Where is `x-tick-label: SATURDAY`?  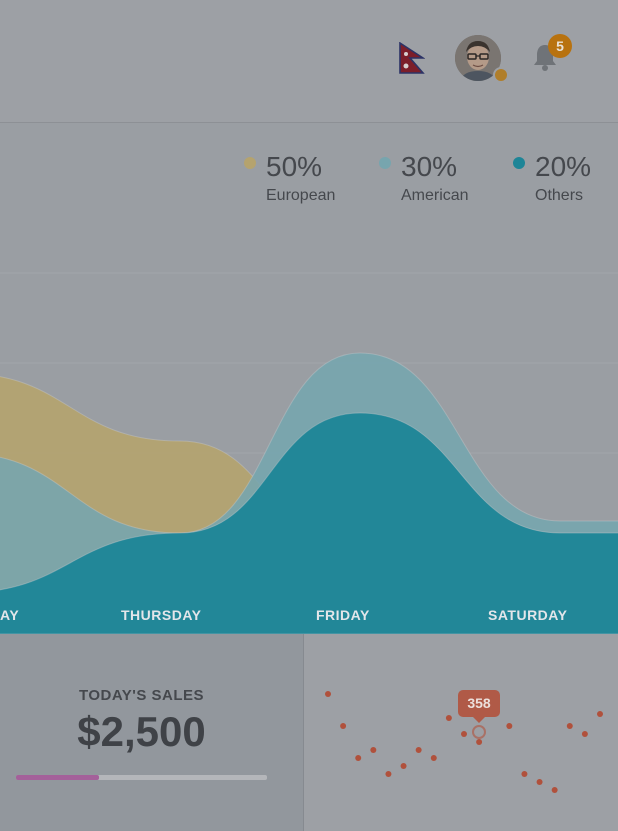 x-tick-label: SATURDAY is located at coordinates (528, 615).